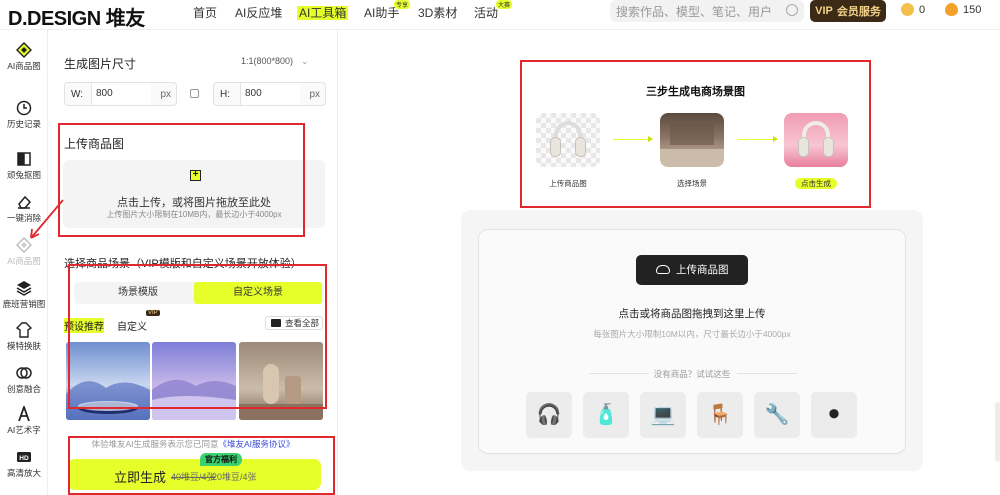  I want to click on sidebar-item-model: 模特换肤, so click(24, 337).